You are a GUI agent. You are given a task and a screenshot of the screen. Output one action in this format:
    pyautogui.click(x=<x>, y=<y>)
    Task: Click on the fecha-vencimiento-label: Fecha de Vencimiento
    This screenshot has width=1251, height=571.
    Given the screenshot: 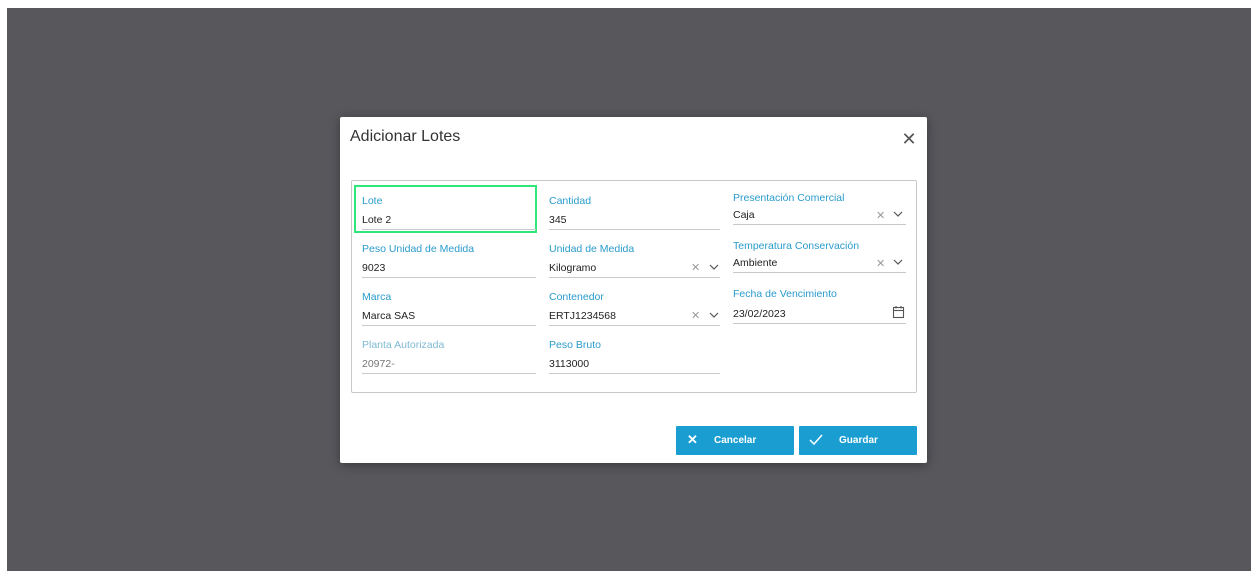 What is the action you would take?
    pyautogui.click(x=785, y=294)
    